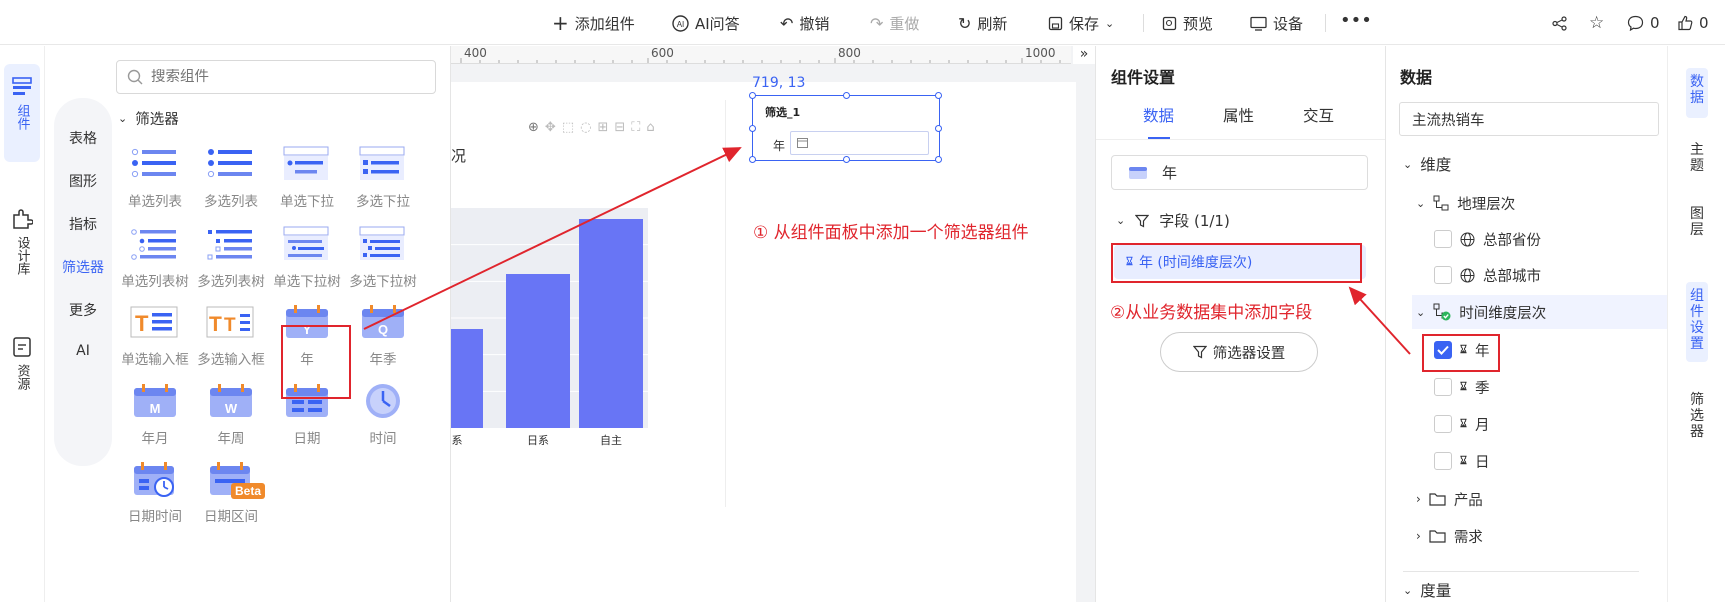 This screenshot has height=602, width=1725. What do you see at coordinates (1461, 387) in the screenshot?
I see `tree-quarter: ⌛︎ 季` at bounding box center [1461, 387].